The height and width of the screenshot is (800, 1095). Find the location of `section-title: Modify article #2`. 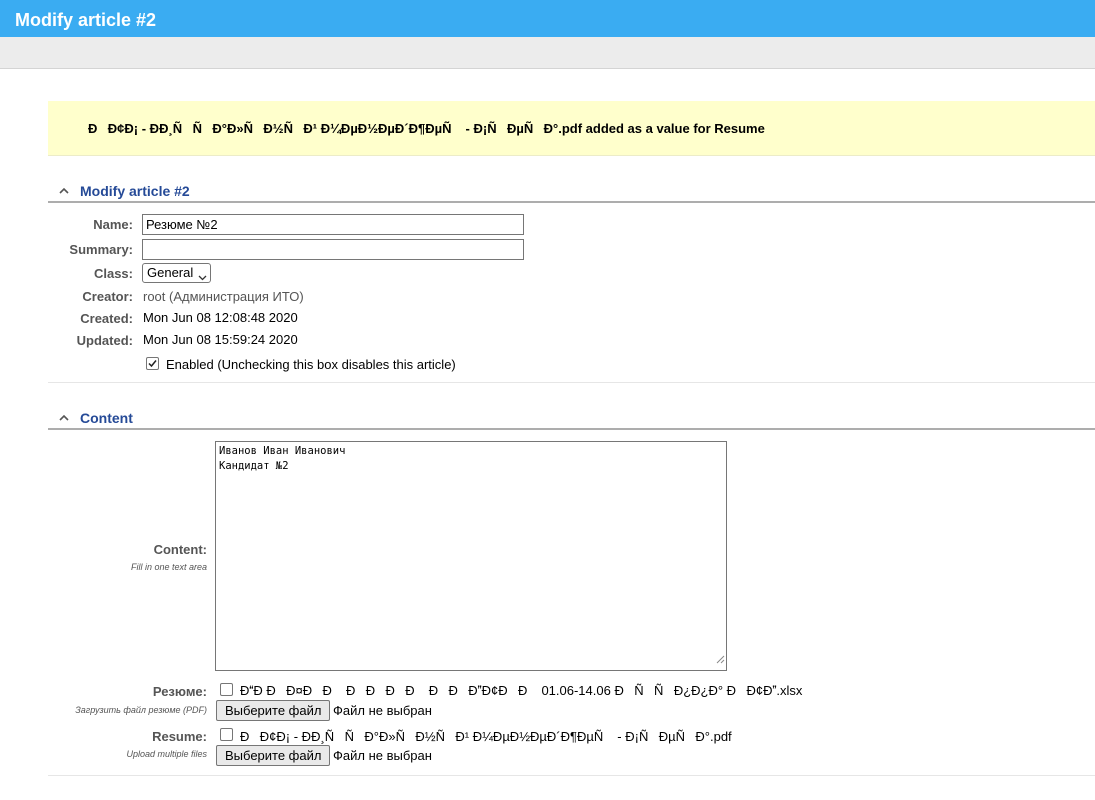

section-title: Modify article #2 is located at coordinates (135, 191).